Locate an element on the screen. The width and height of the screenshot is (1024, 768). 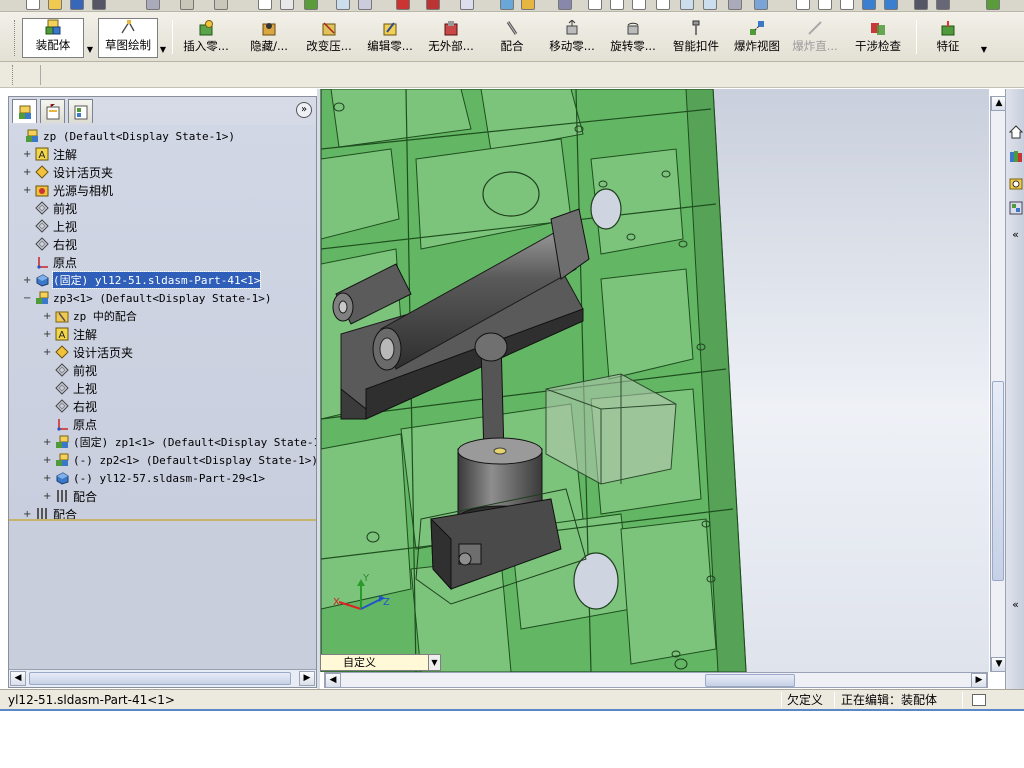
shaded-icon is located at coordinates (891, 5).